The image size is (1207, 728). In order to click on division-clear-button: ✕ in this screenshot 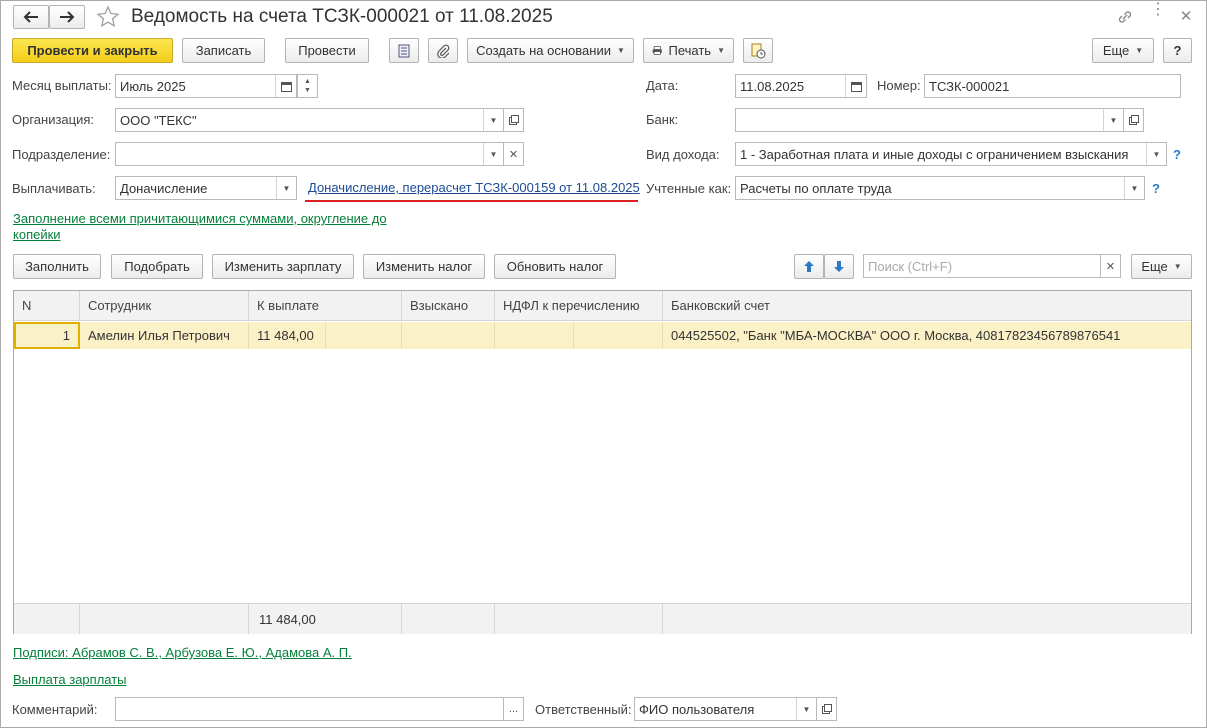, I will do `click(513, 154)`.